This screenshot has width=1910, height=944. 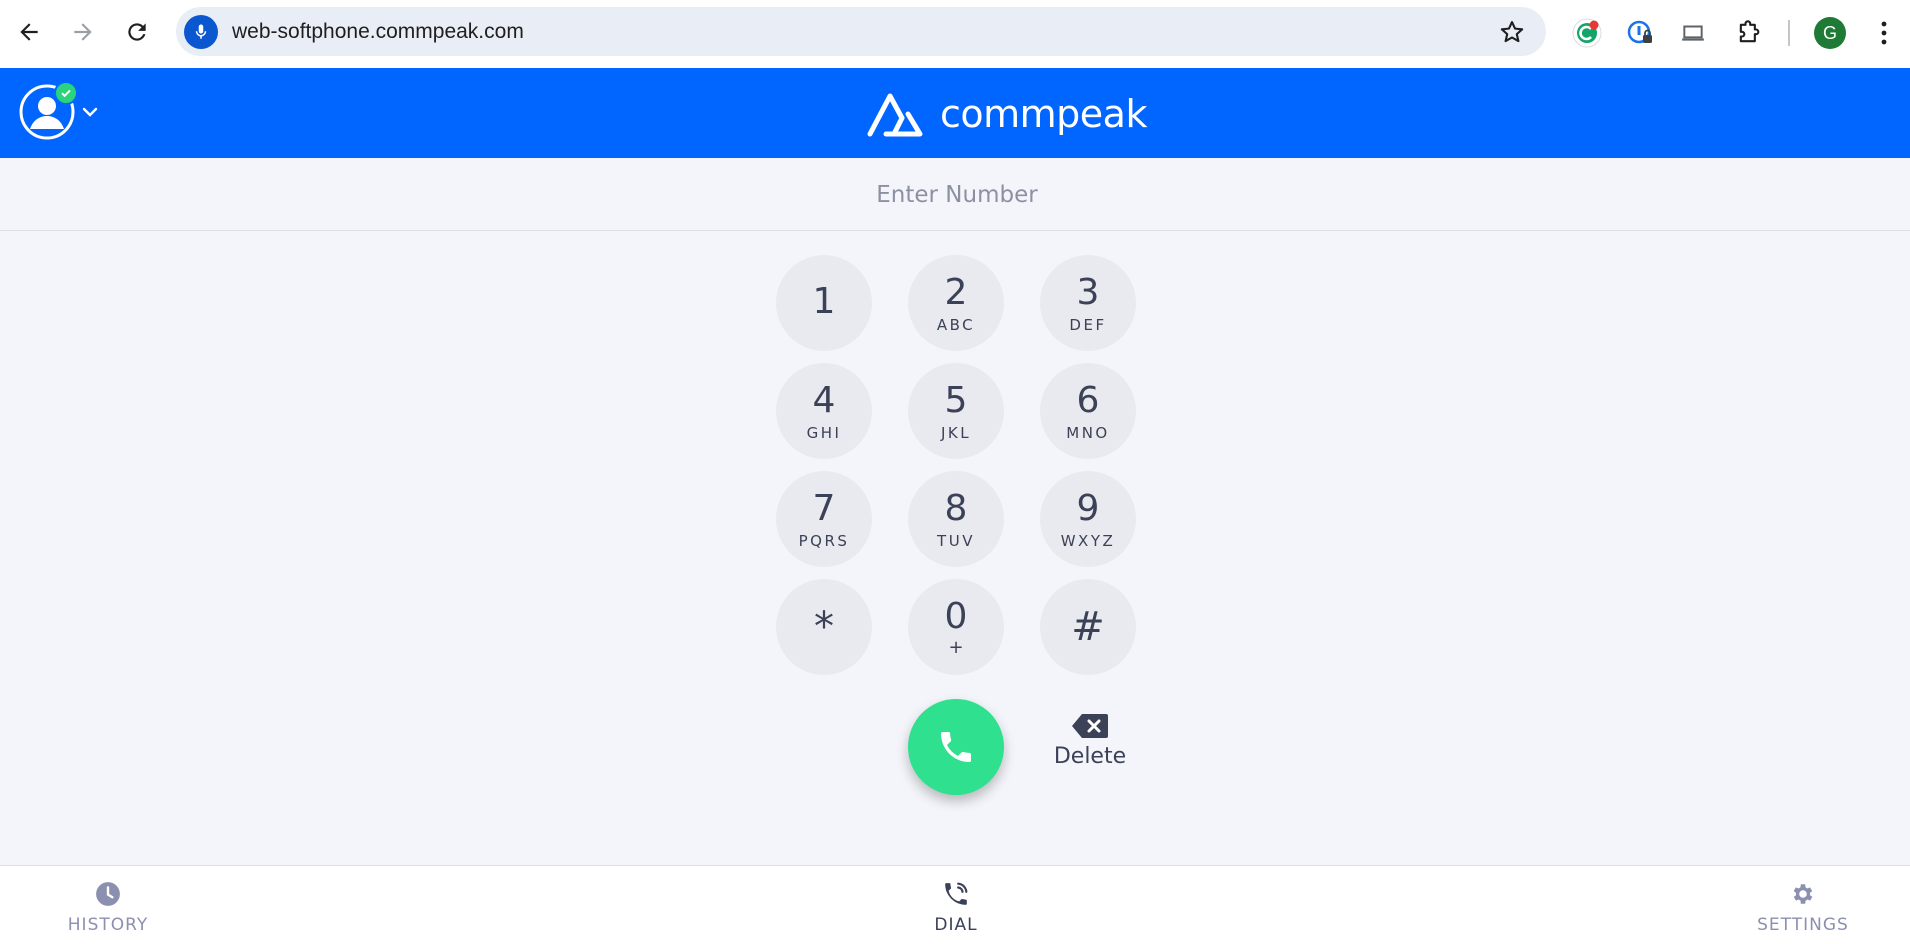 What do you see at coordinates (861, 31) in the screenshot?
I see `address-bar: web-softphone.commpeak.com` at bounding box center [861, 31].